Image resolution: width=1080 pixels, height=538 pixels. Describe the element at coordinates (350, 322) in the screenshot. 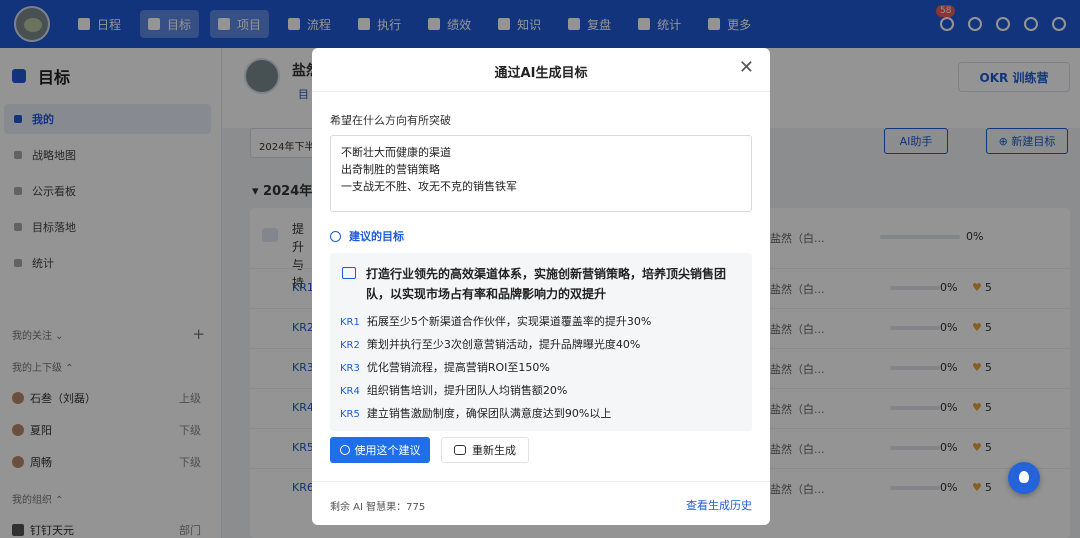

I see `kr-id: KR1` at that location.